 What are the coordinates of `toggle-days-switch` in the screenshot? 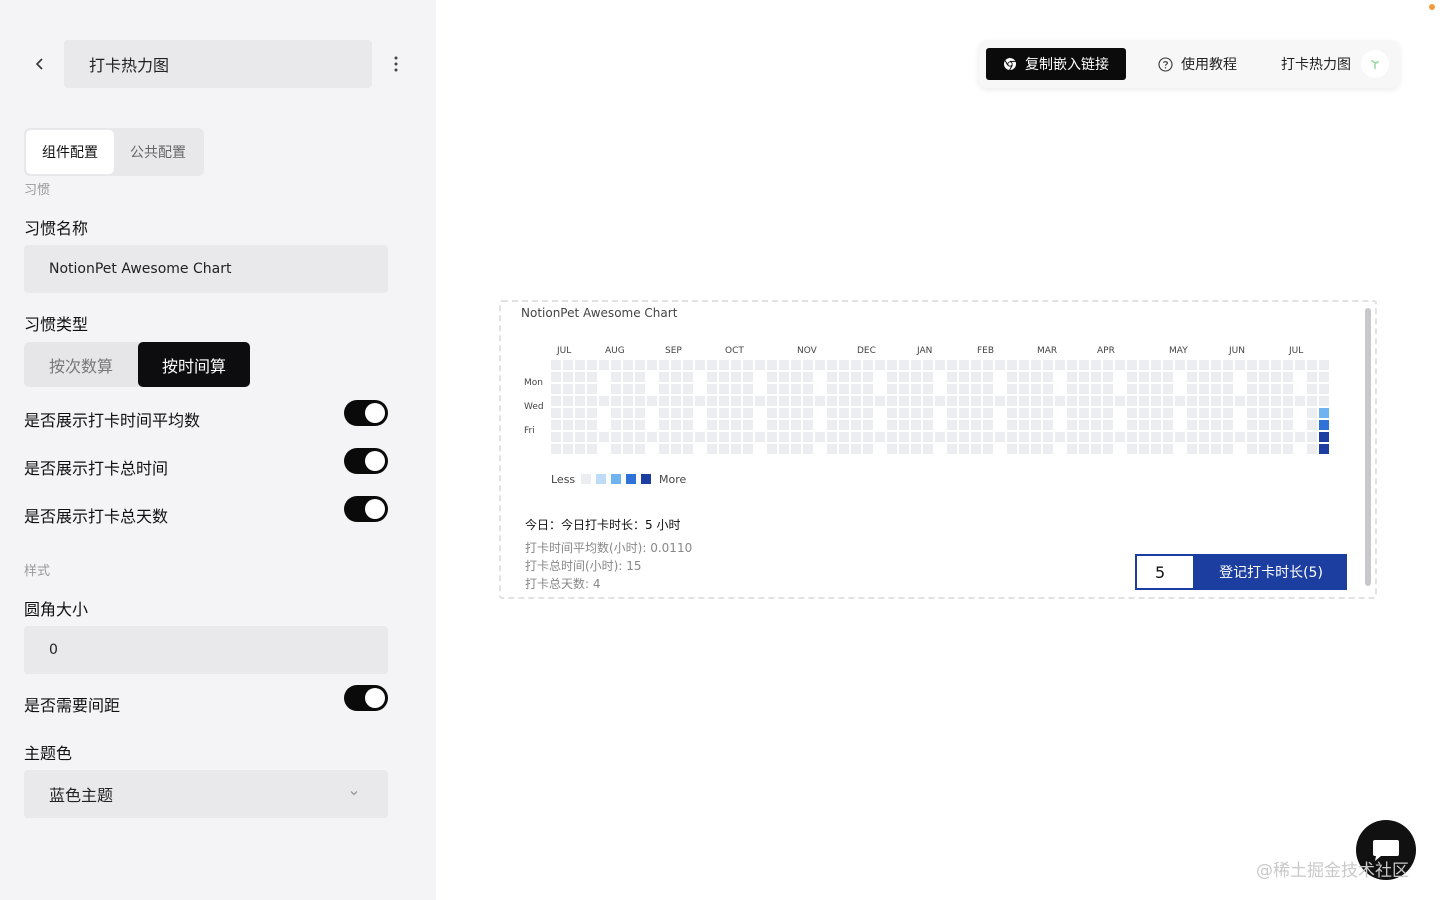 It's located at (366, 509).